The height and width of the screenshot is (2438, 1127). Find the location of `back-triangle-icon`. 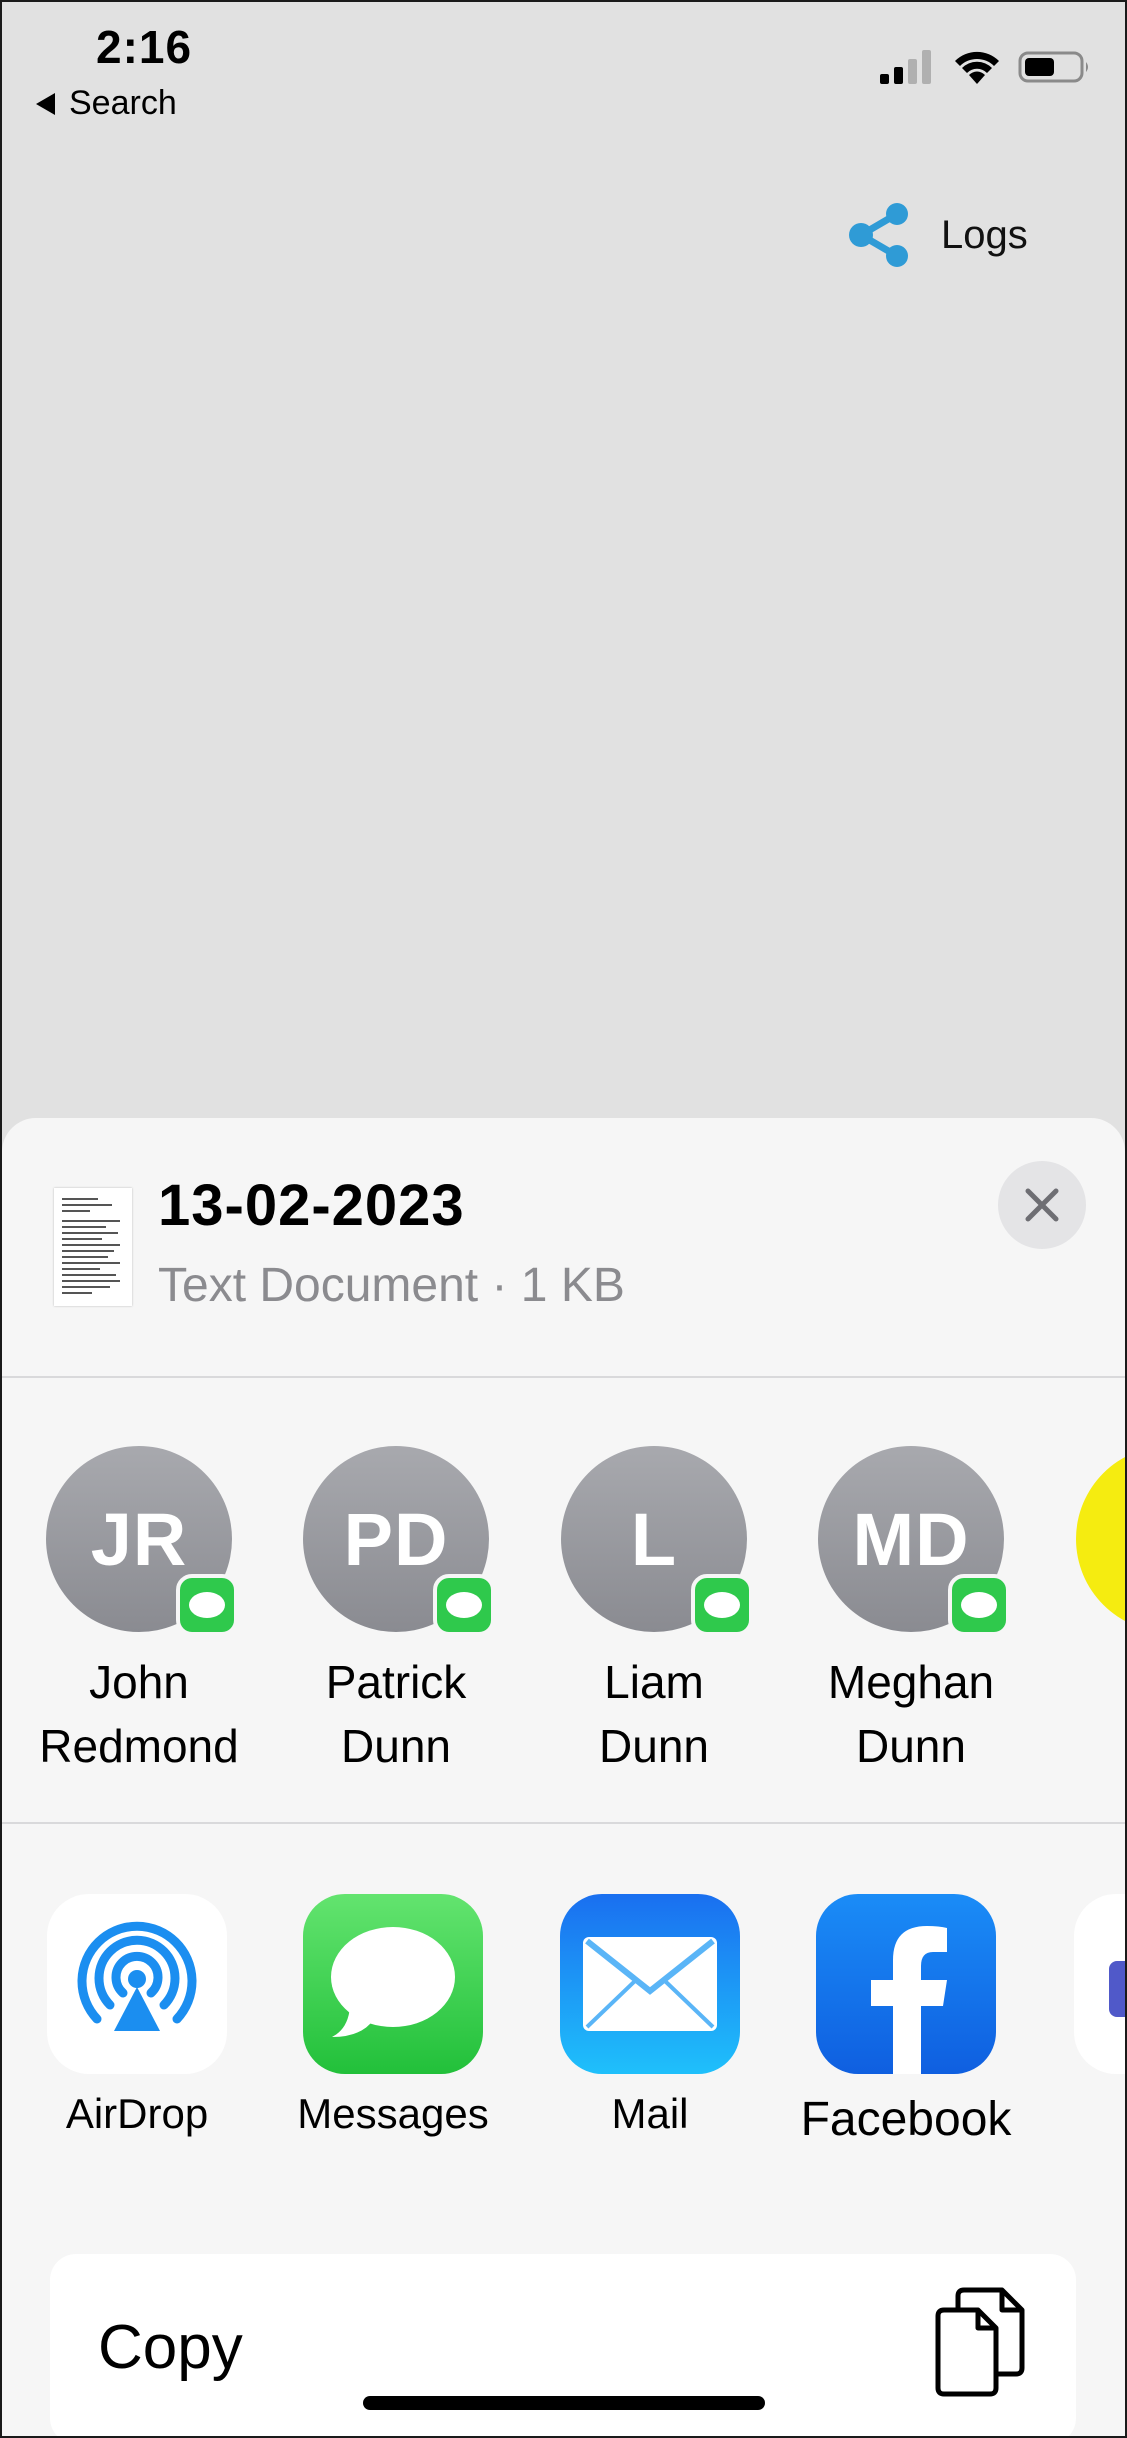

back-triangle-icon is located at coordinates (45, 103).